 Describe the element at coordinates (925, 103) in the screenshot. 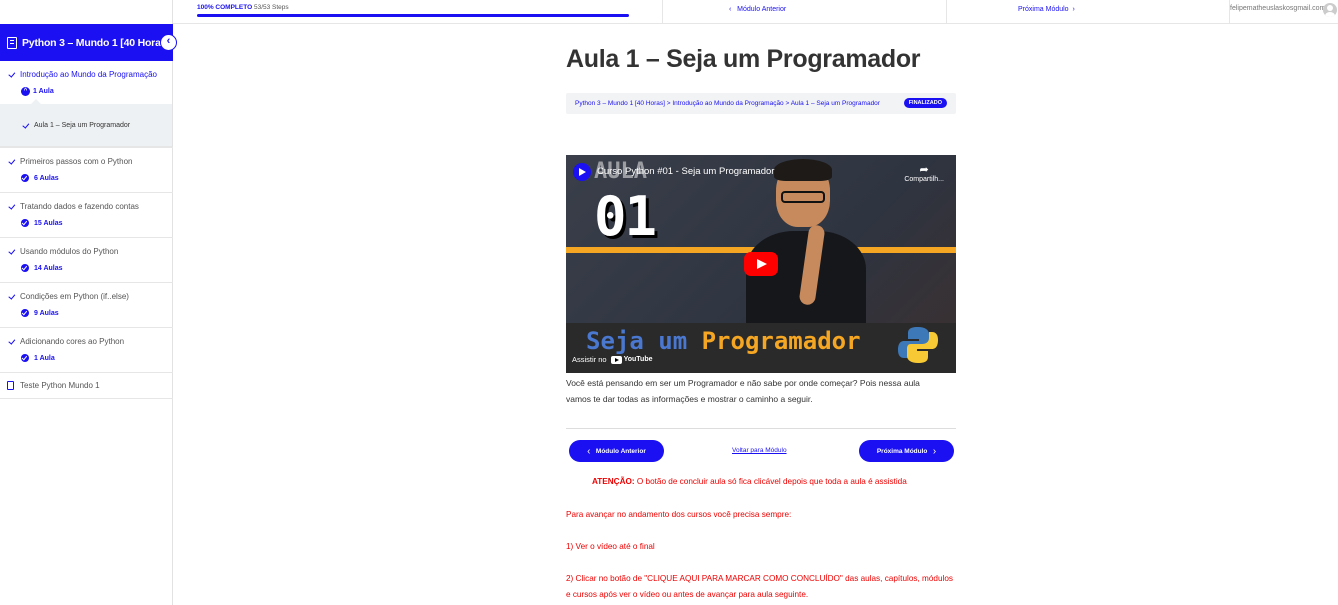

I see `status-badge: FINALIZADO` at that location.